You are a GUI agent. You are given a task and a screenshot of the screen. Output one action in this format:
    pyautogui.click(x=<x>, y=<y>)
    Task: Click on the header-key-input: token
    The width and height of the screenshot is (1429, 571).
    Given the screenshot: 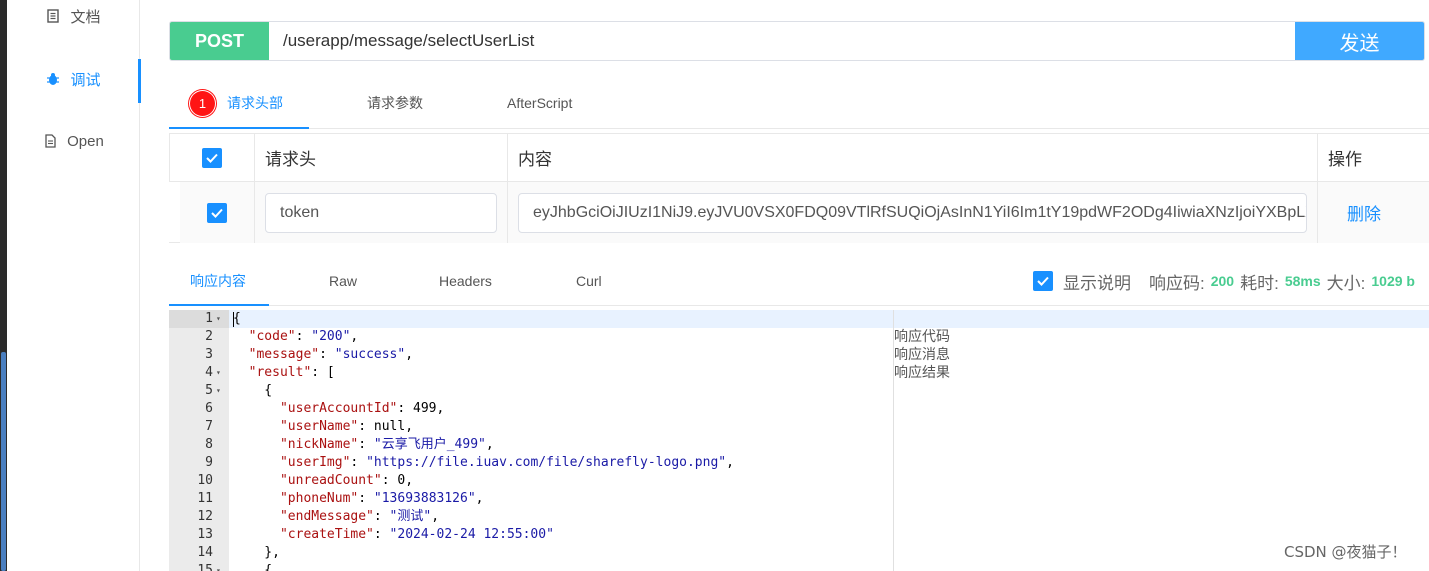 What is the action you would take?
    pyautogui.click(x=381, y=212)
    